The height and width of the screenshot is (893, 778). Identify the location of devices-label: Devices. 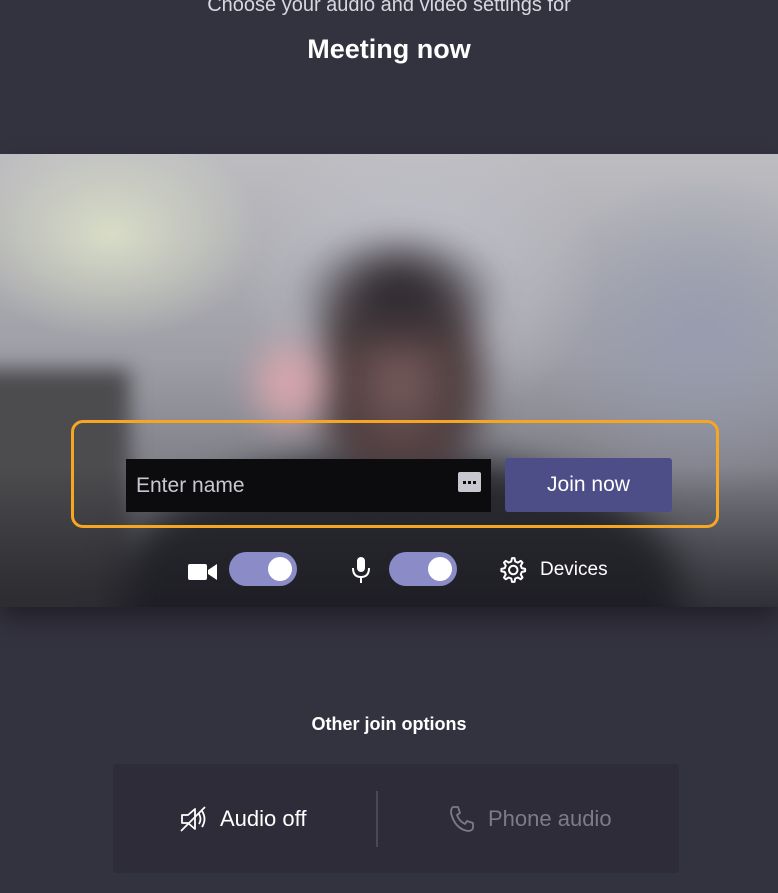
(574, 569).